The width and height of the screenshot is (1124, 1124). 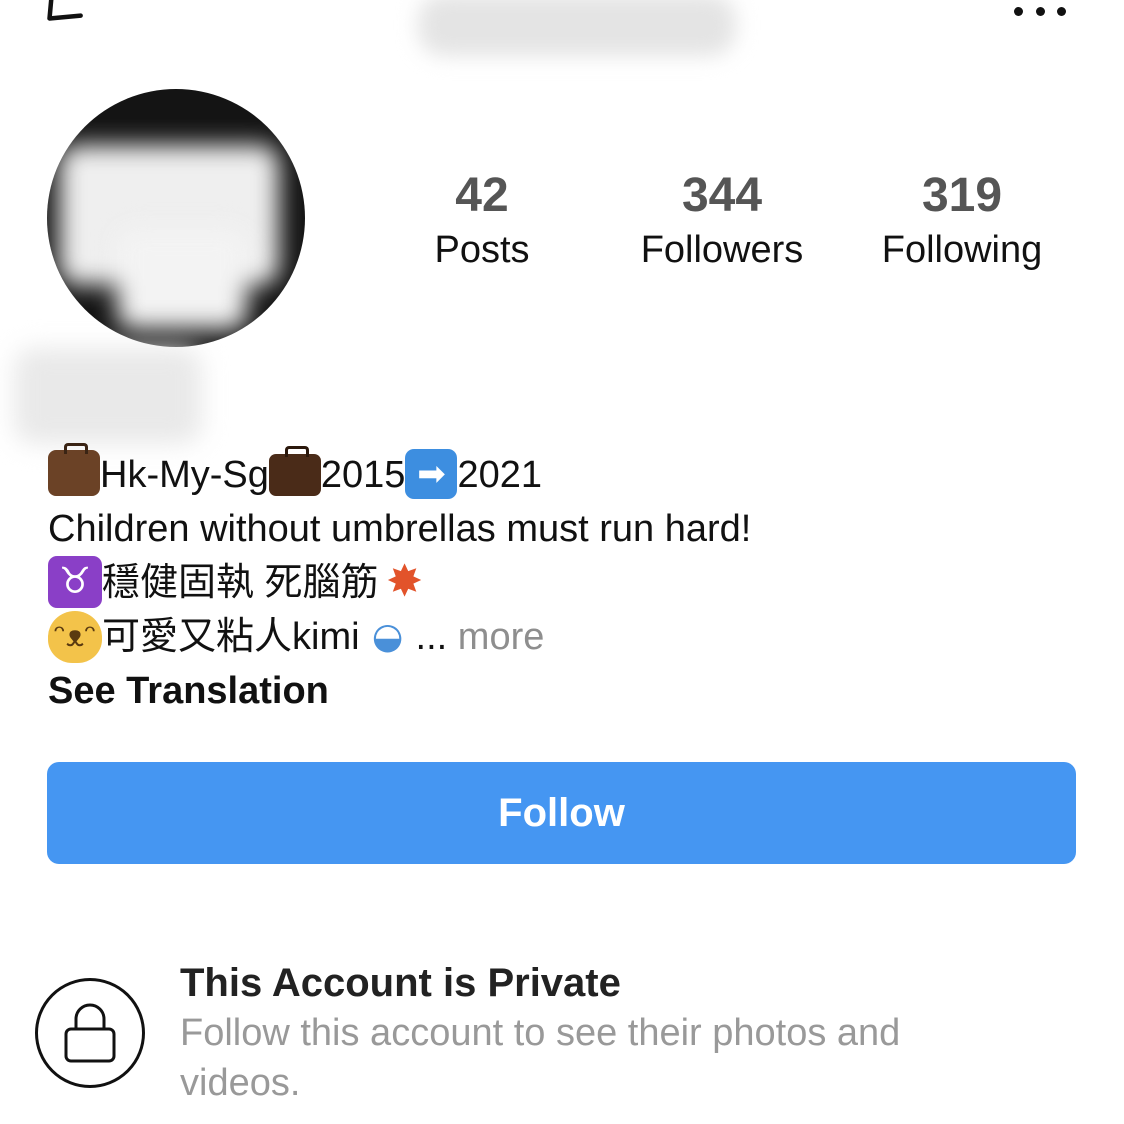 I want to click on bio-line-1: Hk-My-Sg 2015 ➡ 2021, so click(x=568, y=472).